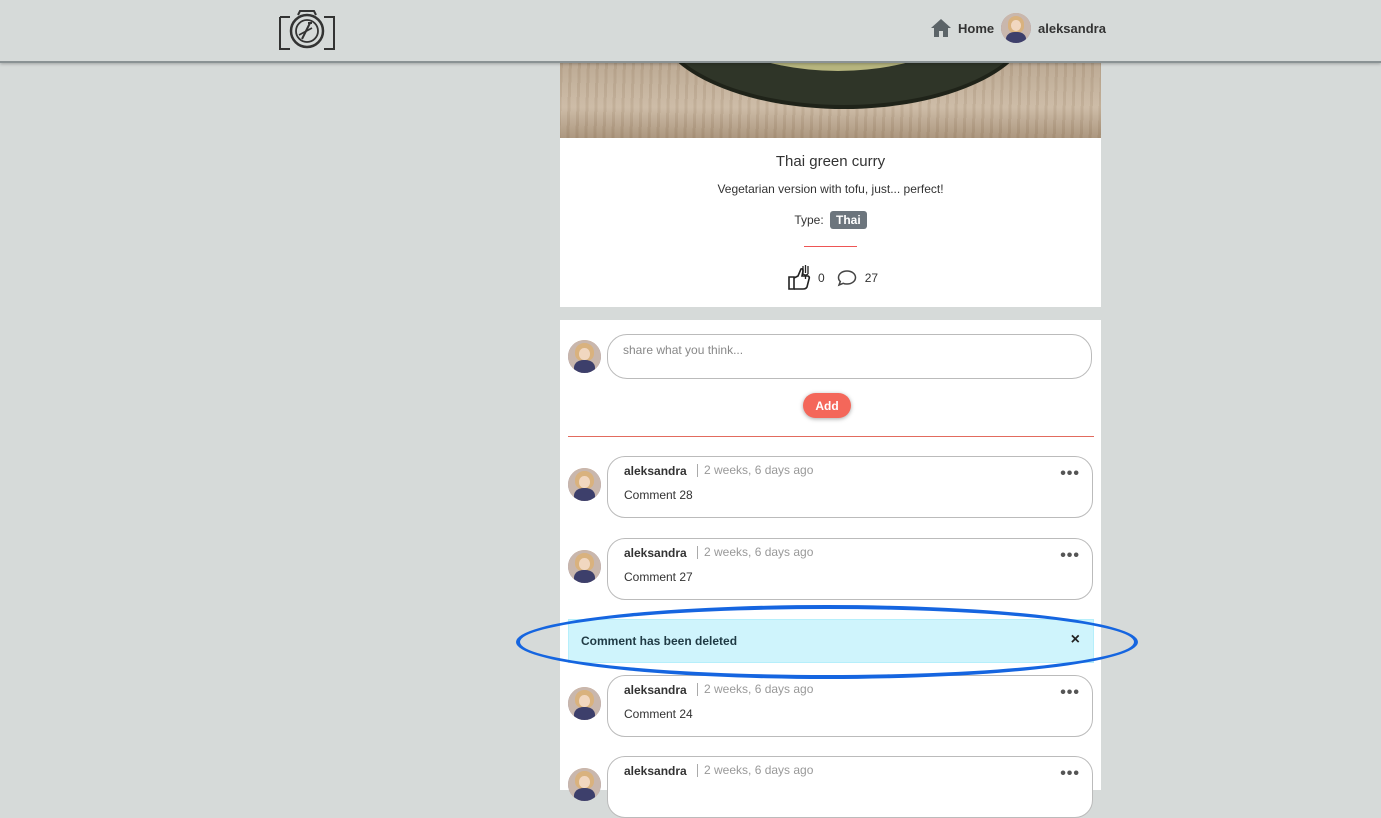 Image resolution: width=1381 pixels, height=818 pixels. I want to click on comment-input, so click(849, 356).